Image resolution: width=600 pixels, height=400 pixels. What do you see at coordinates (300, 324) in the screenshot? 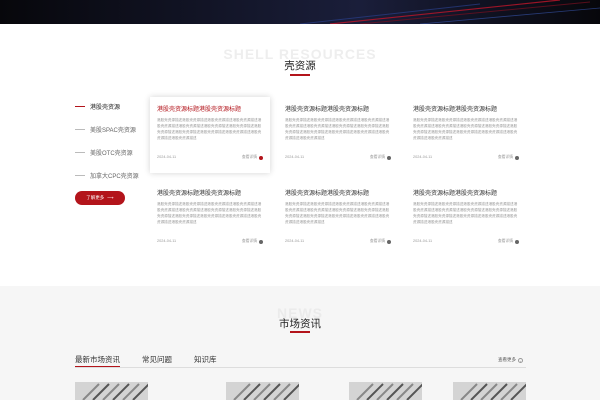
I see `news-section-title: 市场资讯` at bounding box center [300, 324].